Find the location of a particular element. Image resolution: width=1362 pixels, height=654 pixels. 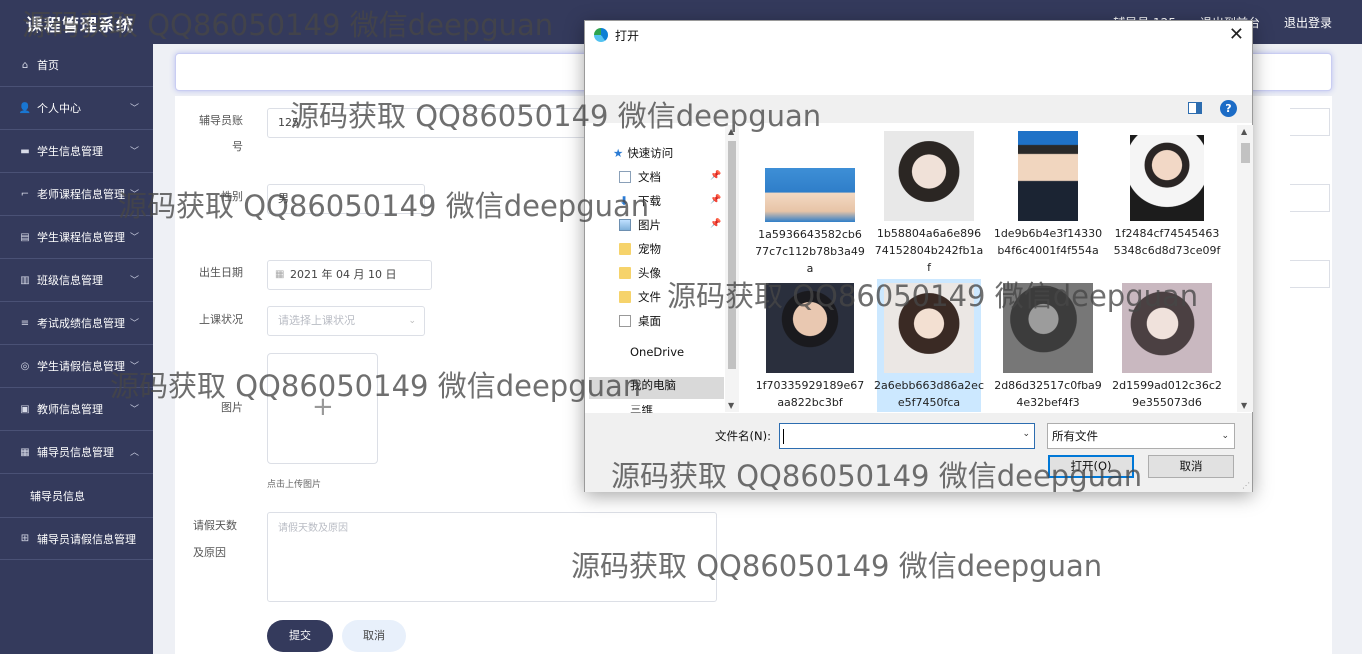

logout-link: 退出登录 is located at coordinates (1308, 22).